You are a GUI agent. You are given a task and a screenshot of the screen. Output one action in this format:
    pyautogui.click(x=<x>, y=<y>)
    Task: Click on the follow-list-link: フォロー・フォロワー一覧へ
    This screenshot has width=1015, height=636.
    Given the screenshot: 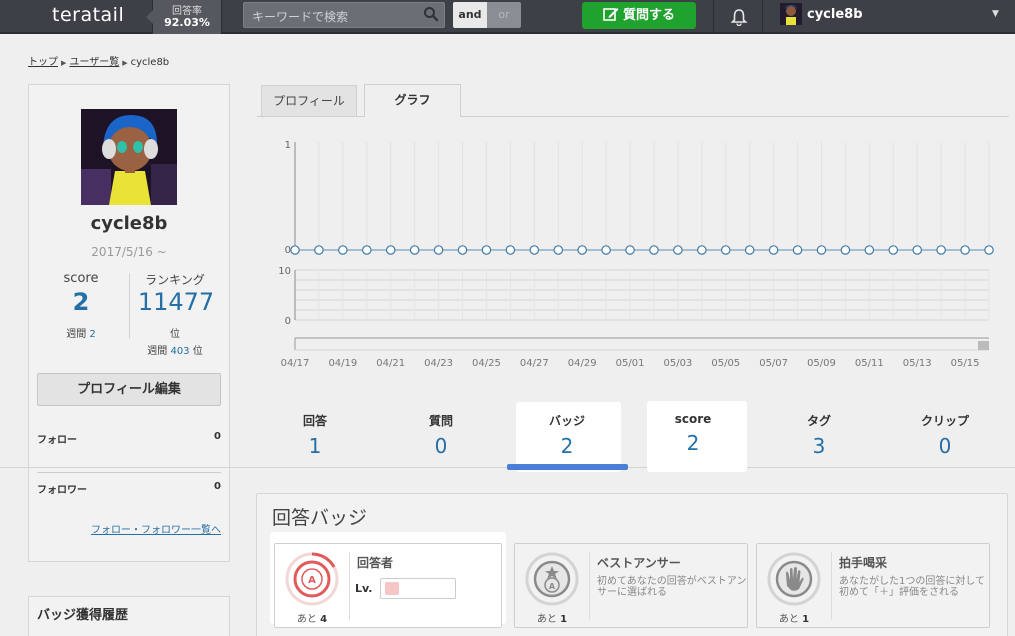 What is the action you would take?
    pyautogui.click(x=129, y=528)
    